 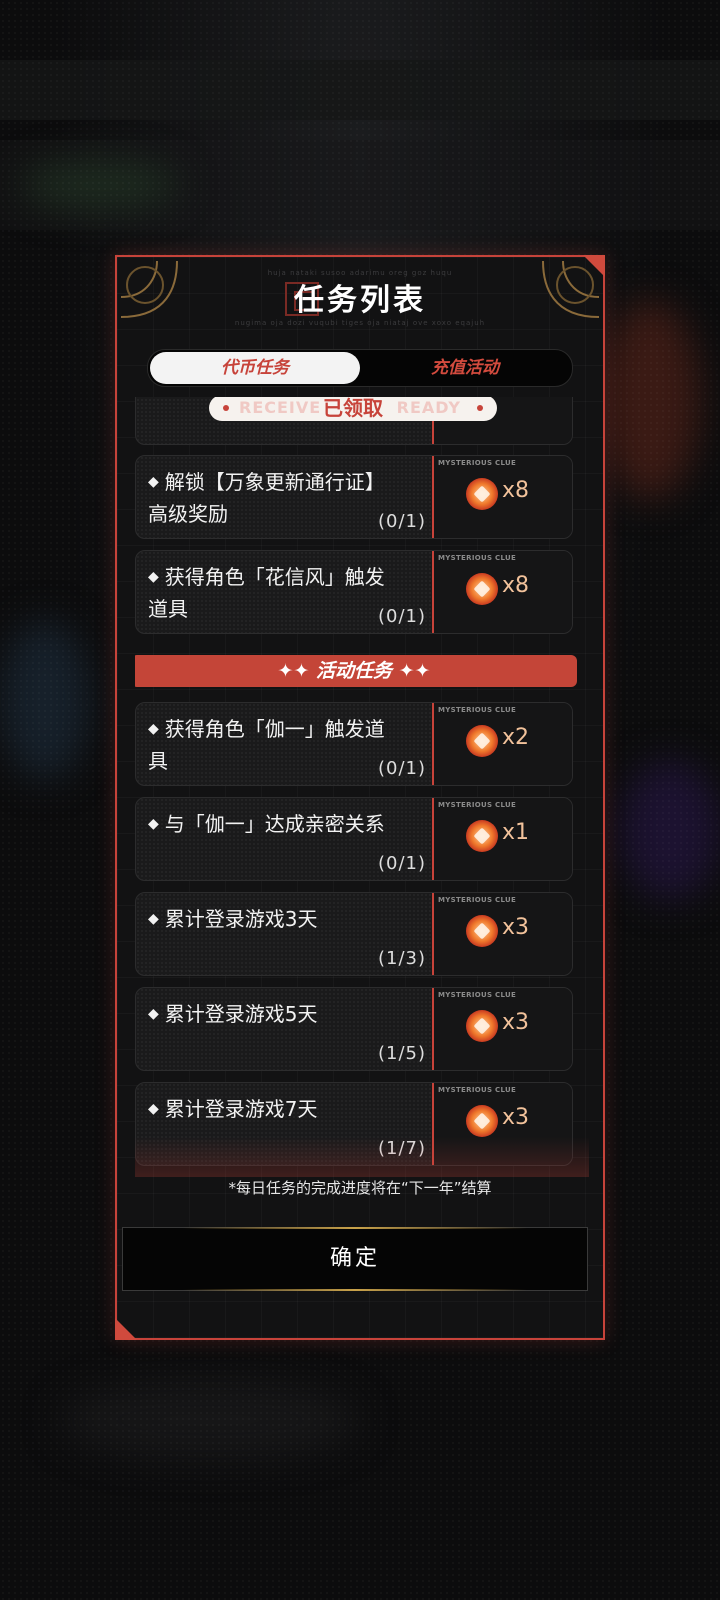 I want to click on task-text: 累计登录游戏7天, so click(x=241, y=1109).